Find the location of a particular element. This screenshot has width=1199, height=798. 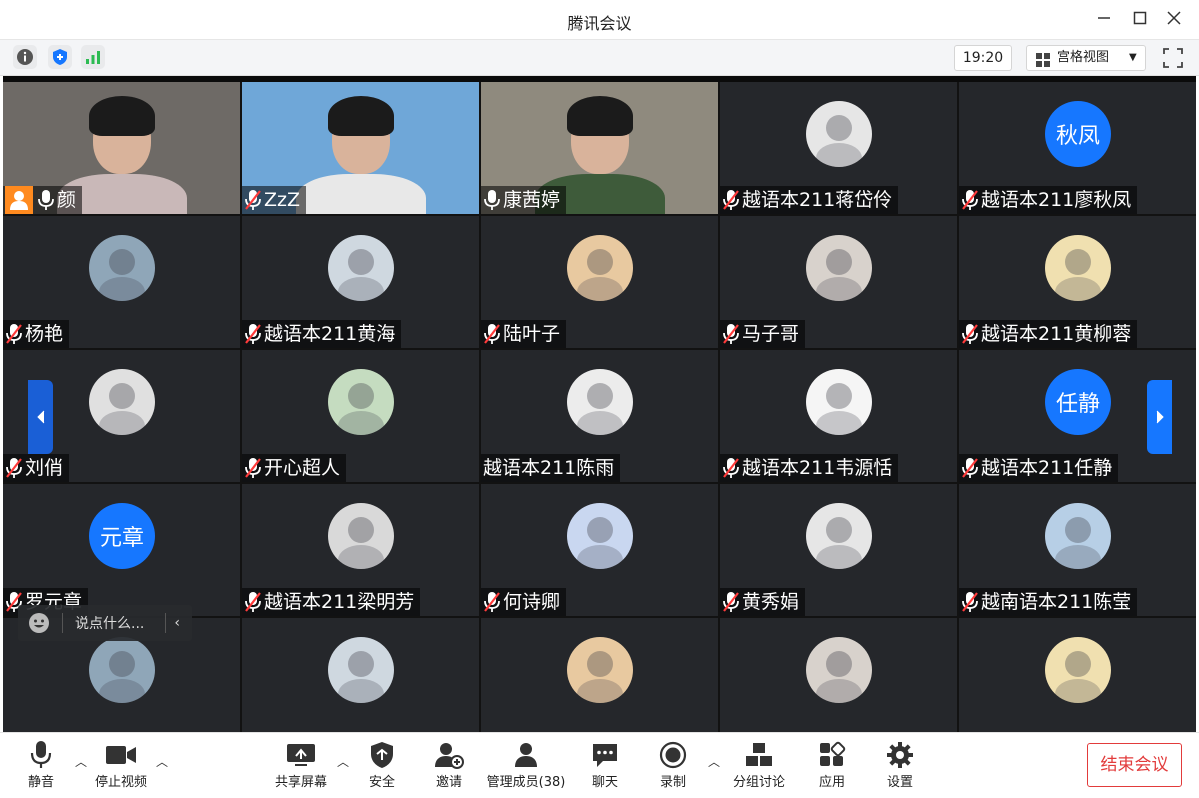

security-button: 安全 is located at coordinates (382, 767).